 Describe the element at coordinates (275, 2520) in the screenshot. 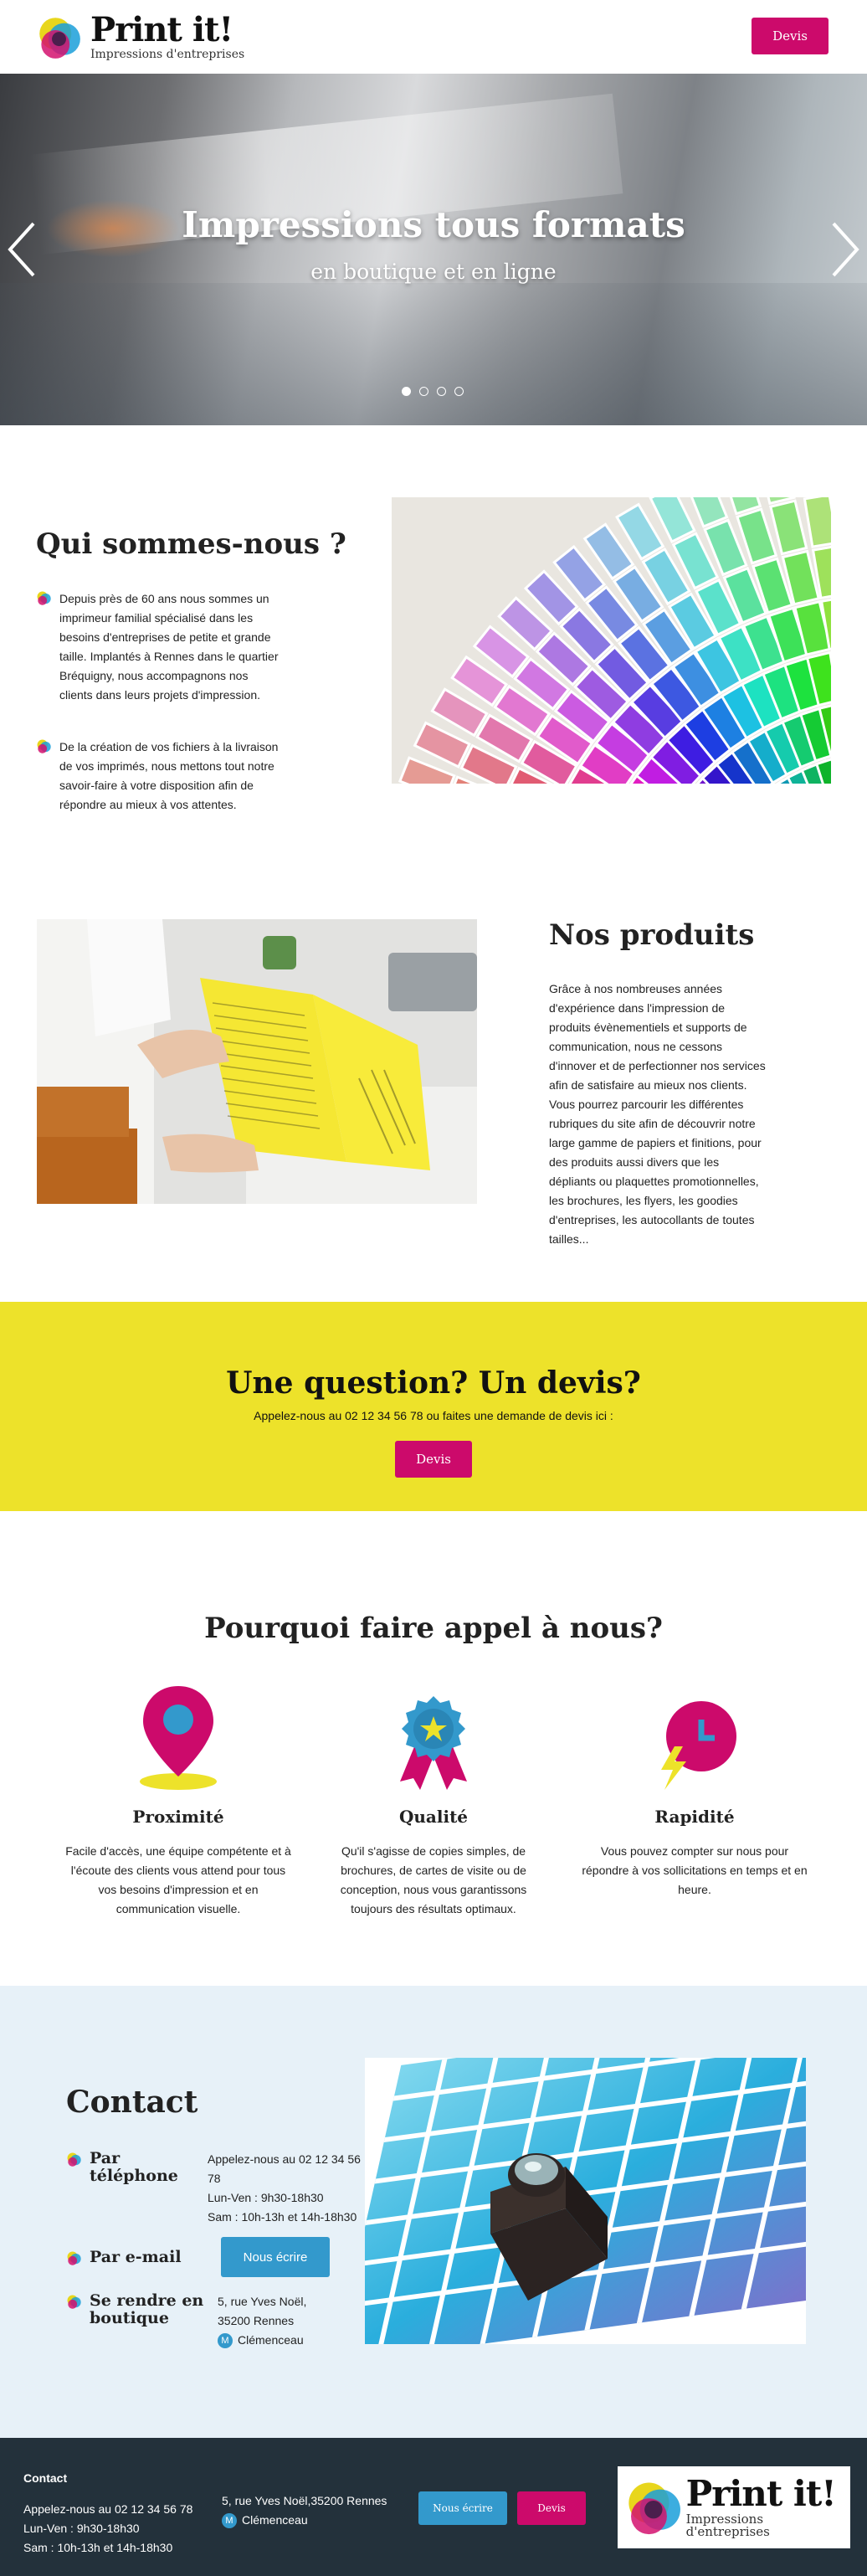

I see `footer-metro: Clémenceau` at that location.